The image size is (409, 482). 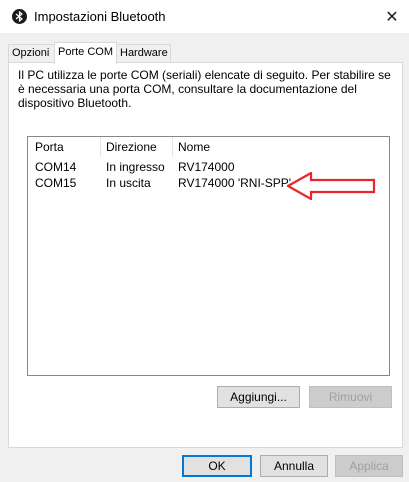 What do you see at coordinates (194, 147) in the screenshot?
I see `column-header-nome: Nome` at bounding box center [194, 147].